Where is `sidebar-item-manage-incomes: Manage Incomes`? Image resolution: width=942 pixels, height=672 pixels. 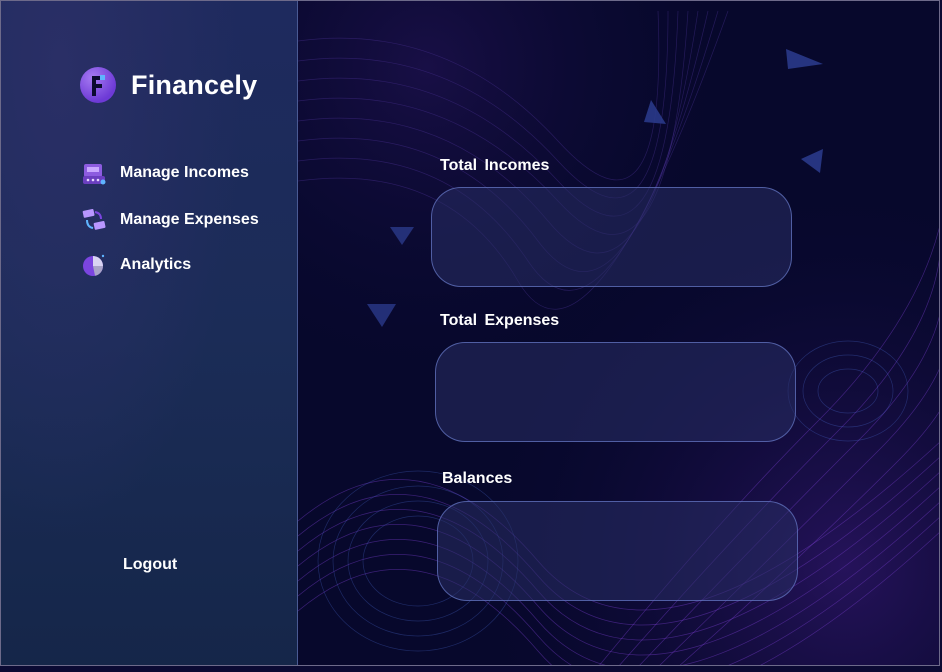
sidebar-item-manage-incomes: Manage Incomes is located at coordinates (165, 173).